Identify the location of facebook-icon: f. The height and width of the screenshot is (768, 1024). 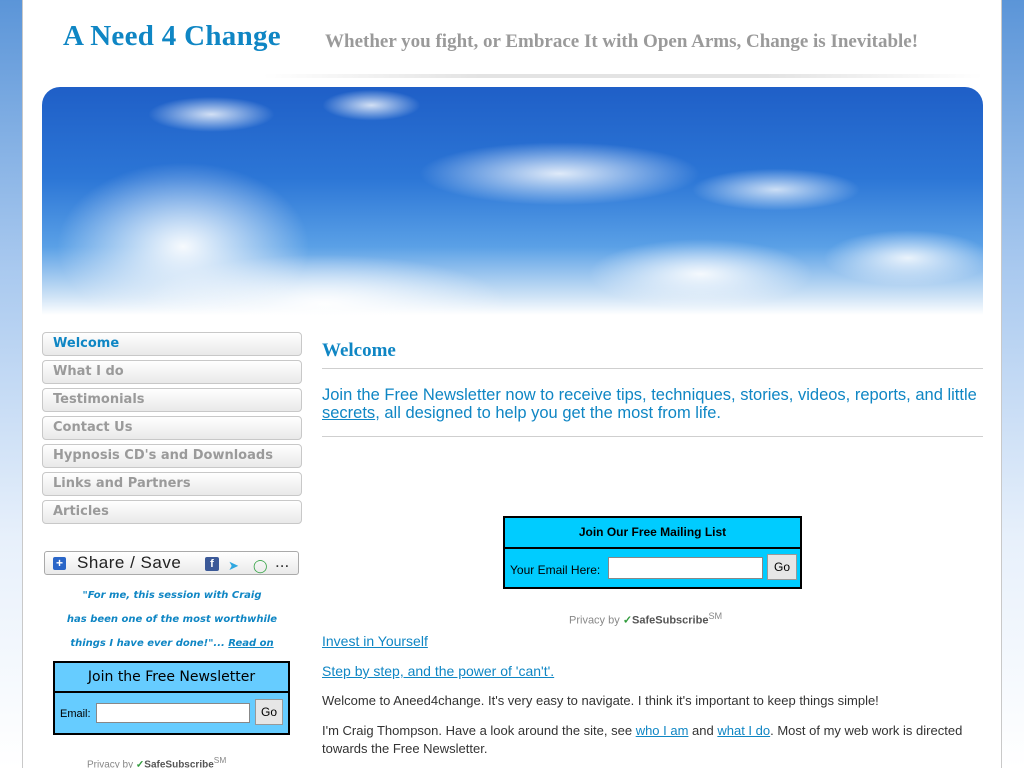
(212, 564).